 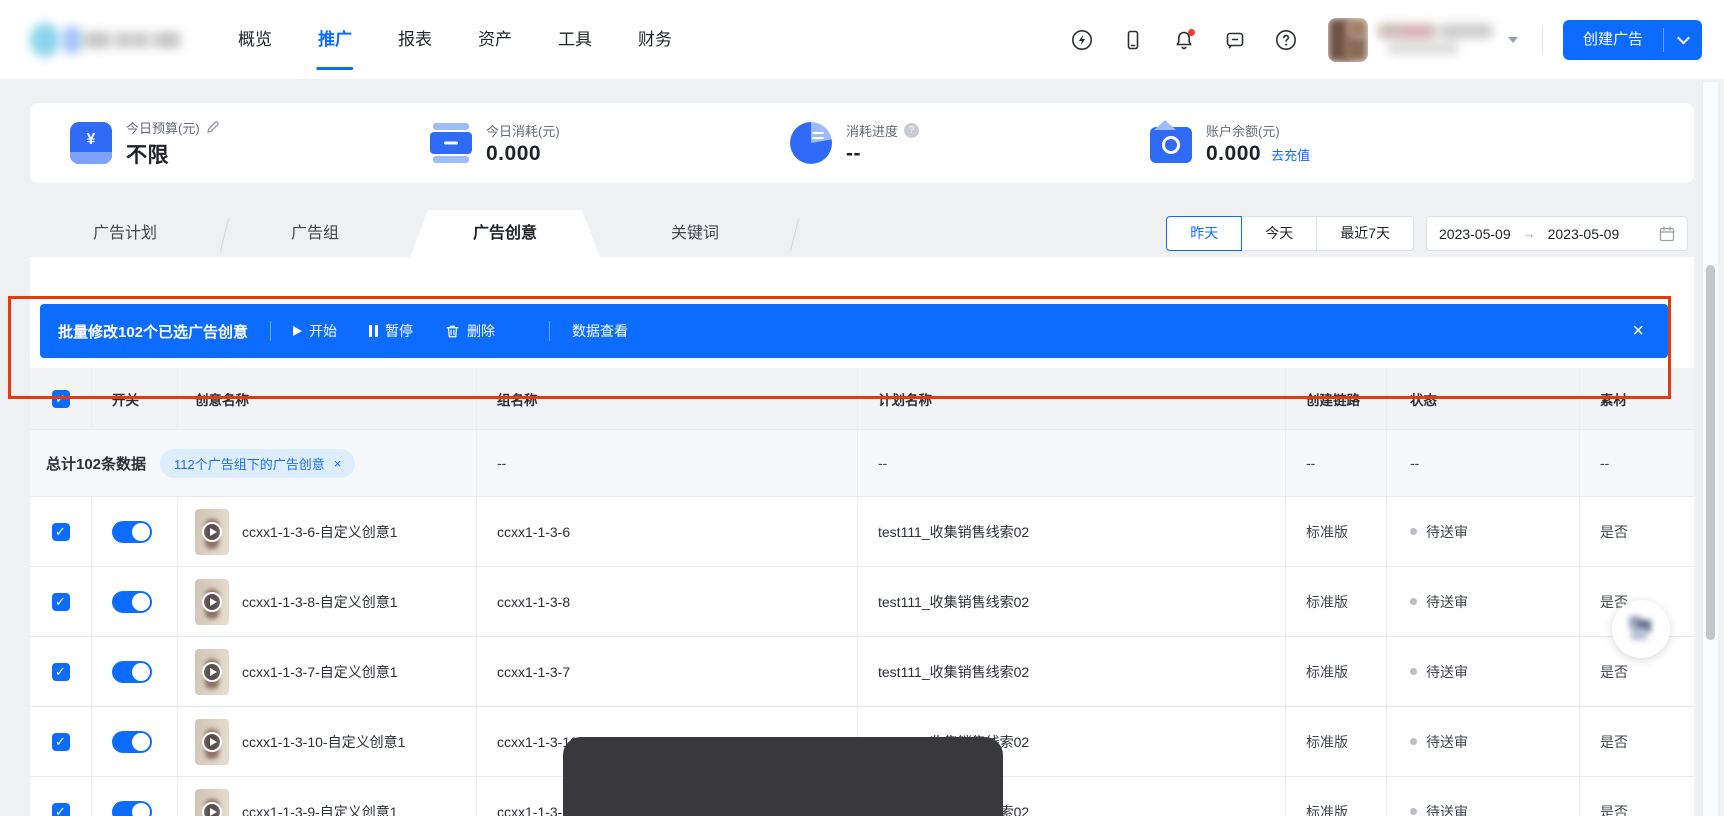 I want to click on select-all-checkbox: ✓, so click(x=60, y=398).